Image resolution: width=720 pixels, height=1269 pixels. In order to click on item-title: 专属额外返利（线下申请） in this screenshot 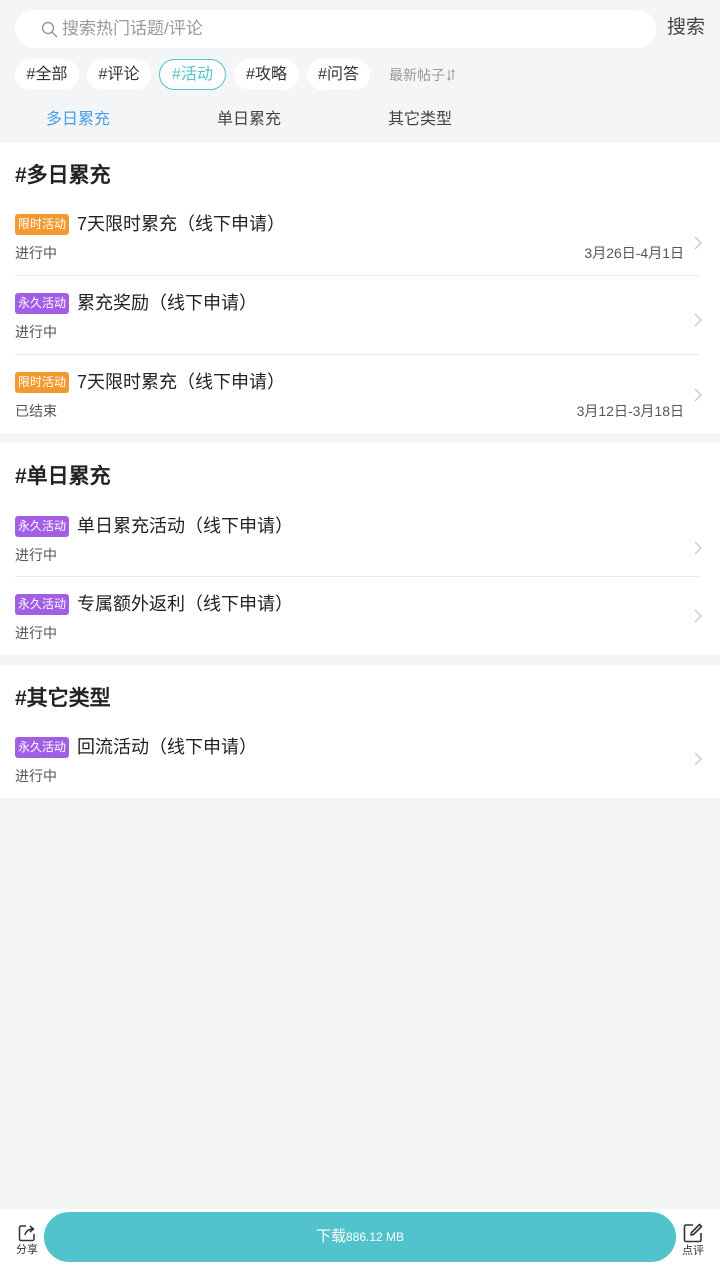, I will do `click(185, 604)`.